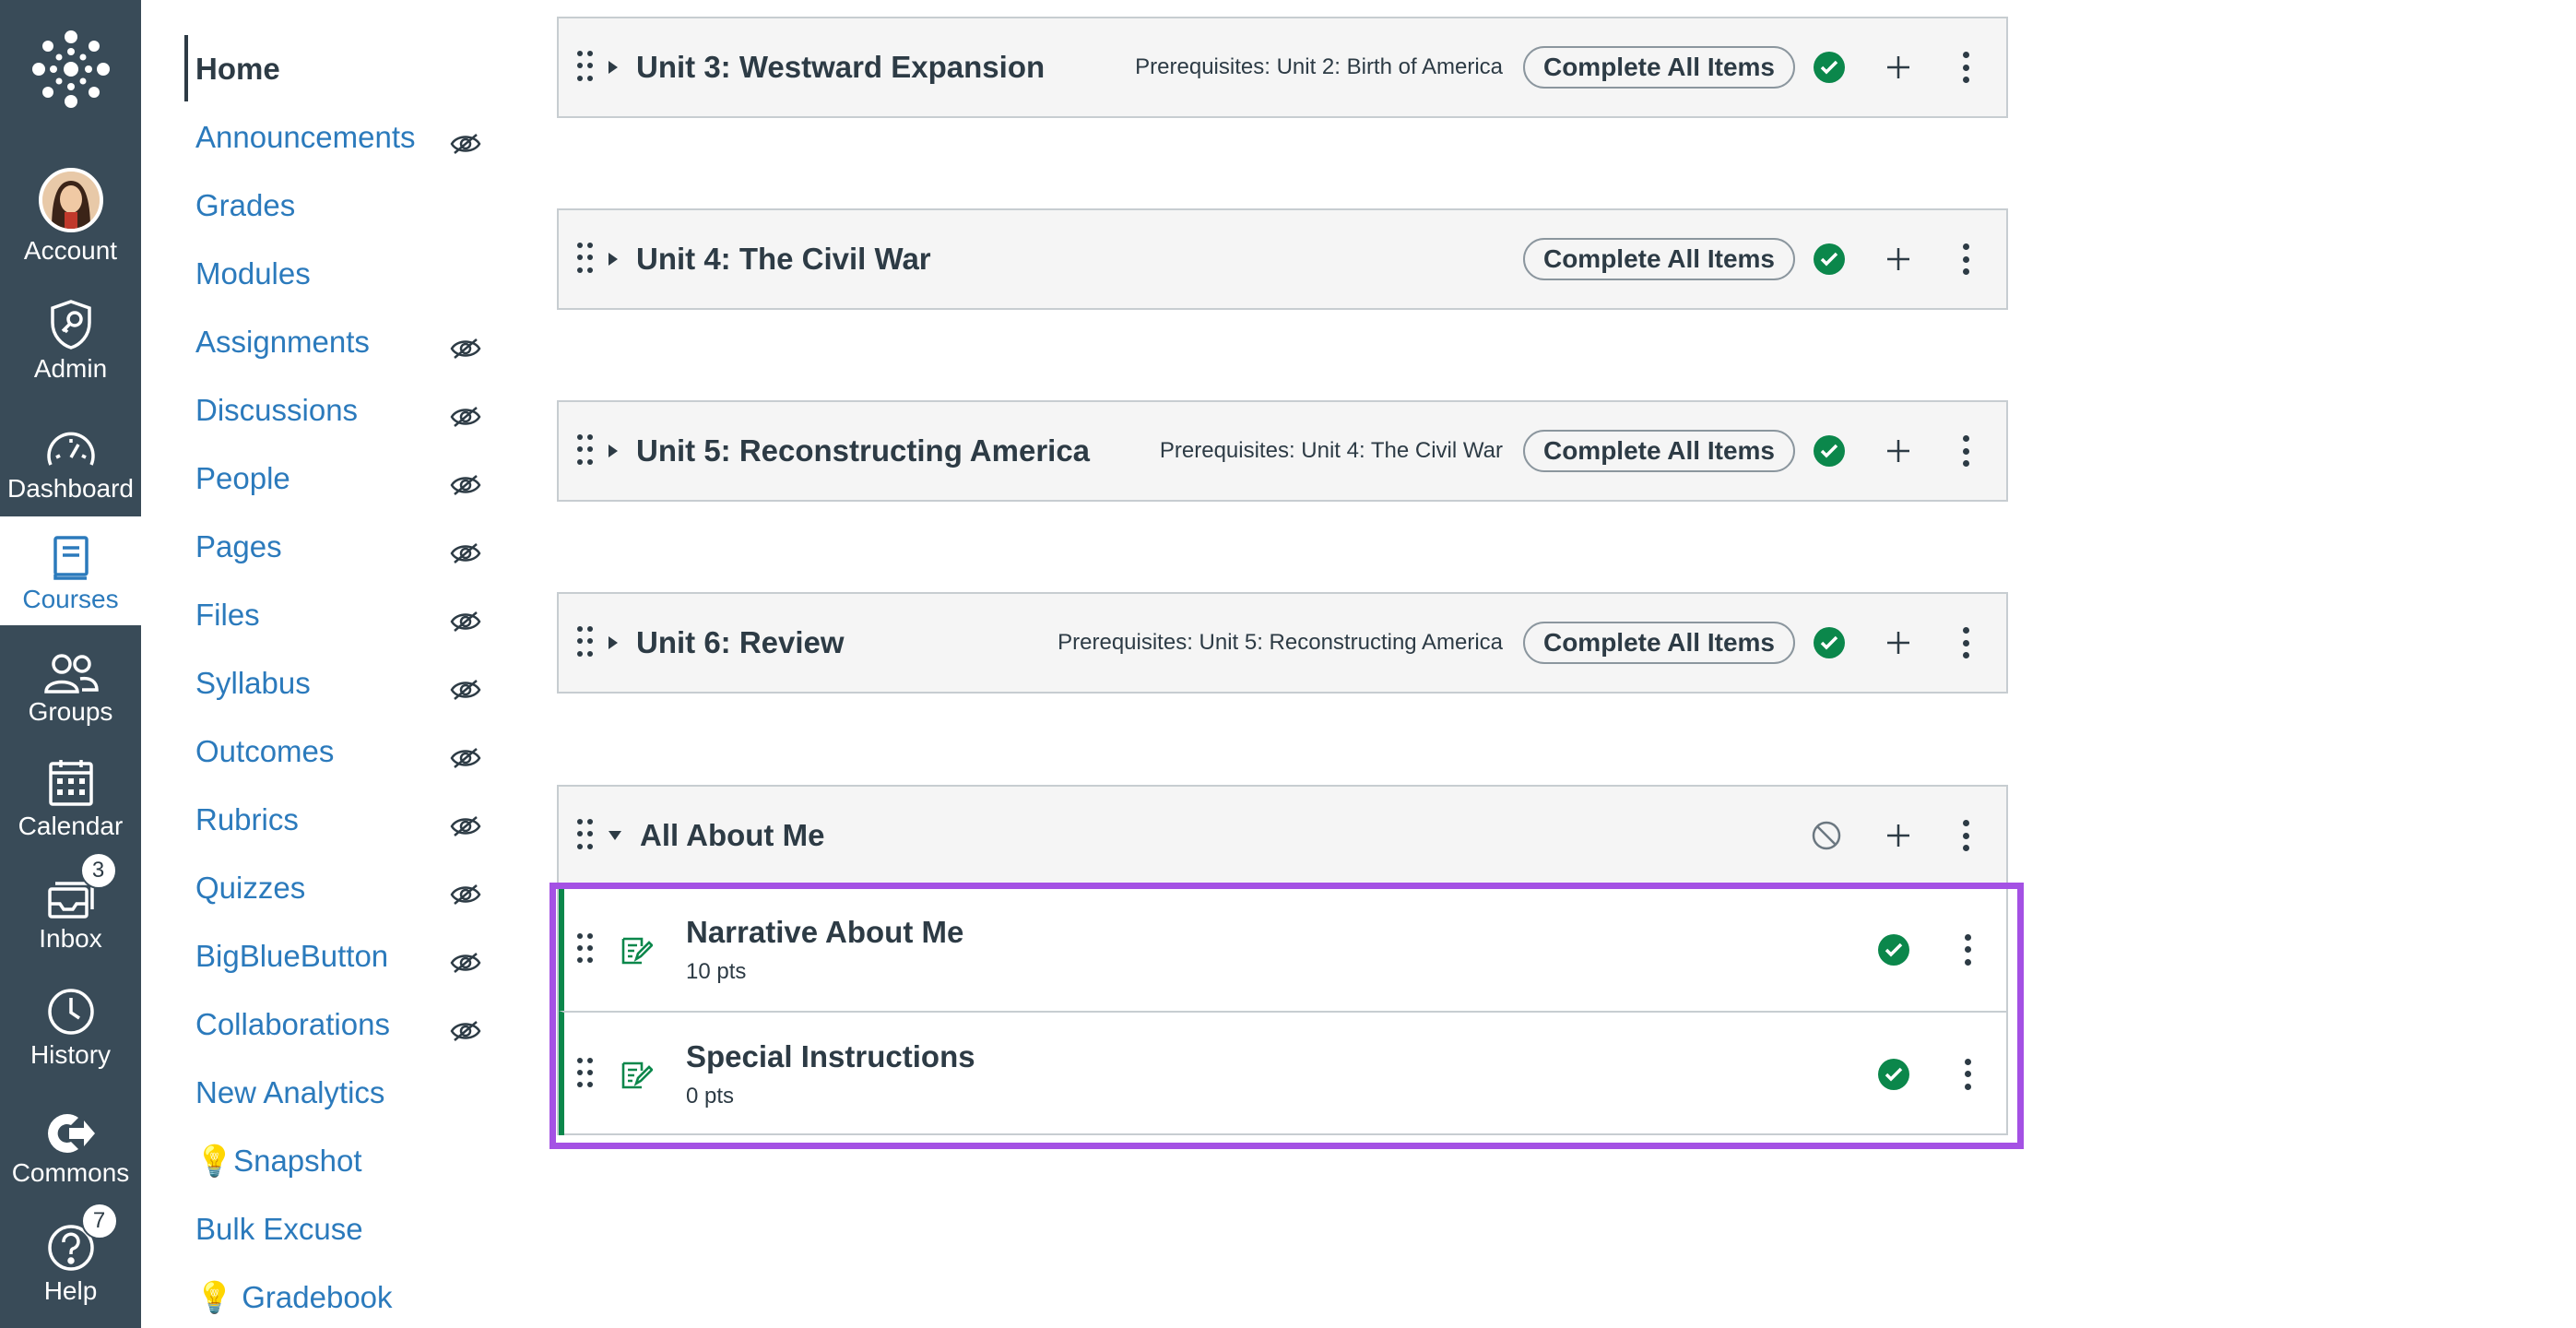 This screenshot has width=2576, height=1328. Describe the element at coordinates (1282, 259) in the screenshot. I see `module-header: Unit 4: The Civil War Complete All Items` at that location.